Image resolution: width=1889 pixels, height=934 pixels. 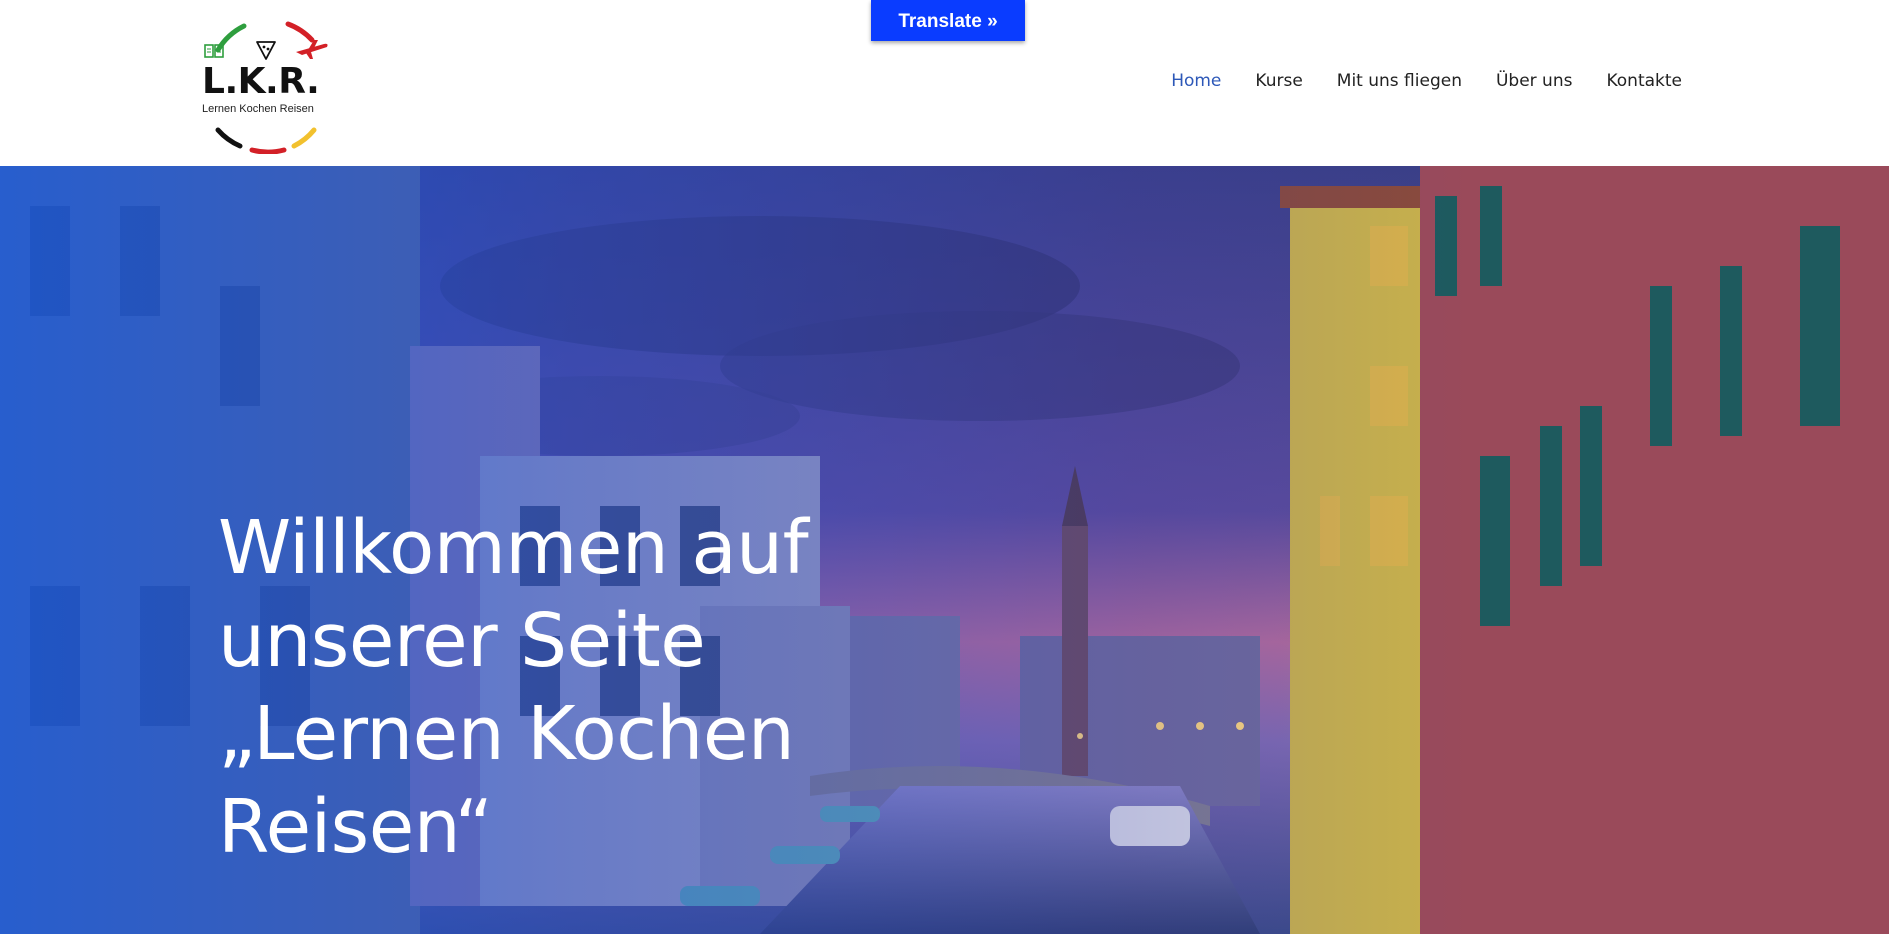 I want to click on nav-item-home: Home, so click(x=1196, y=81).